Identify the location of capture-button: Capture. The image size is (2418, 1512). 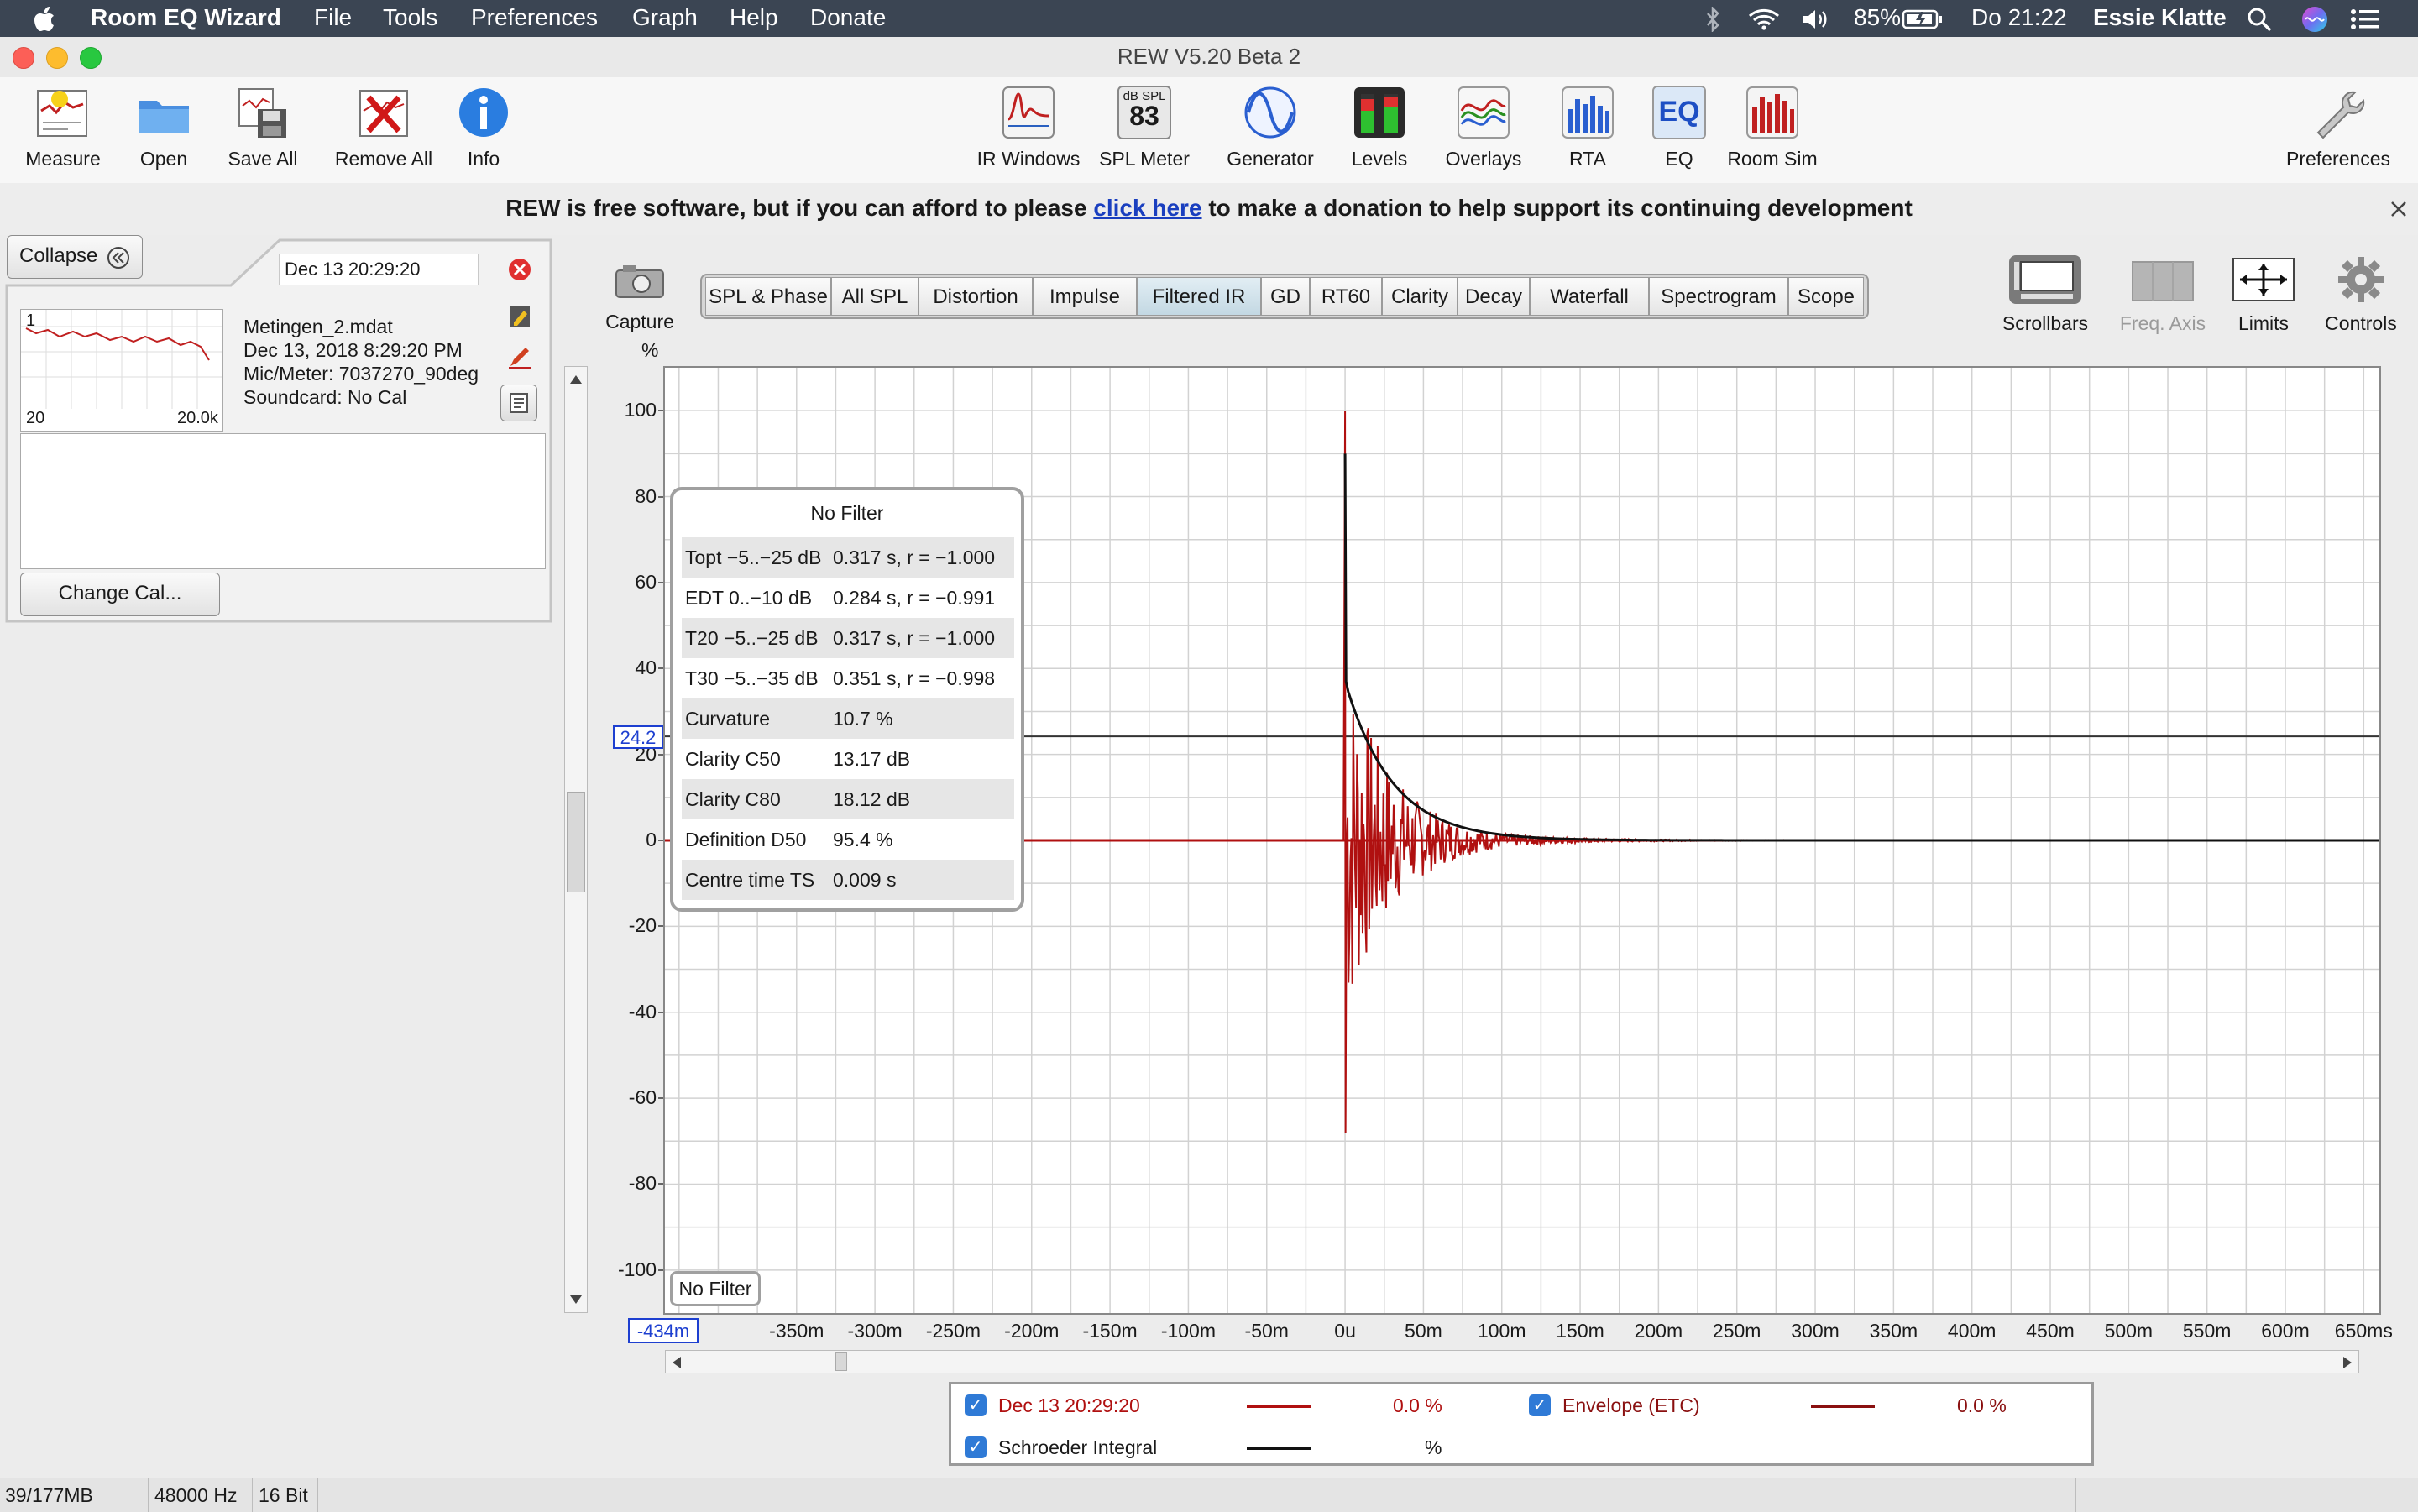
(640, 296).